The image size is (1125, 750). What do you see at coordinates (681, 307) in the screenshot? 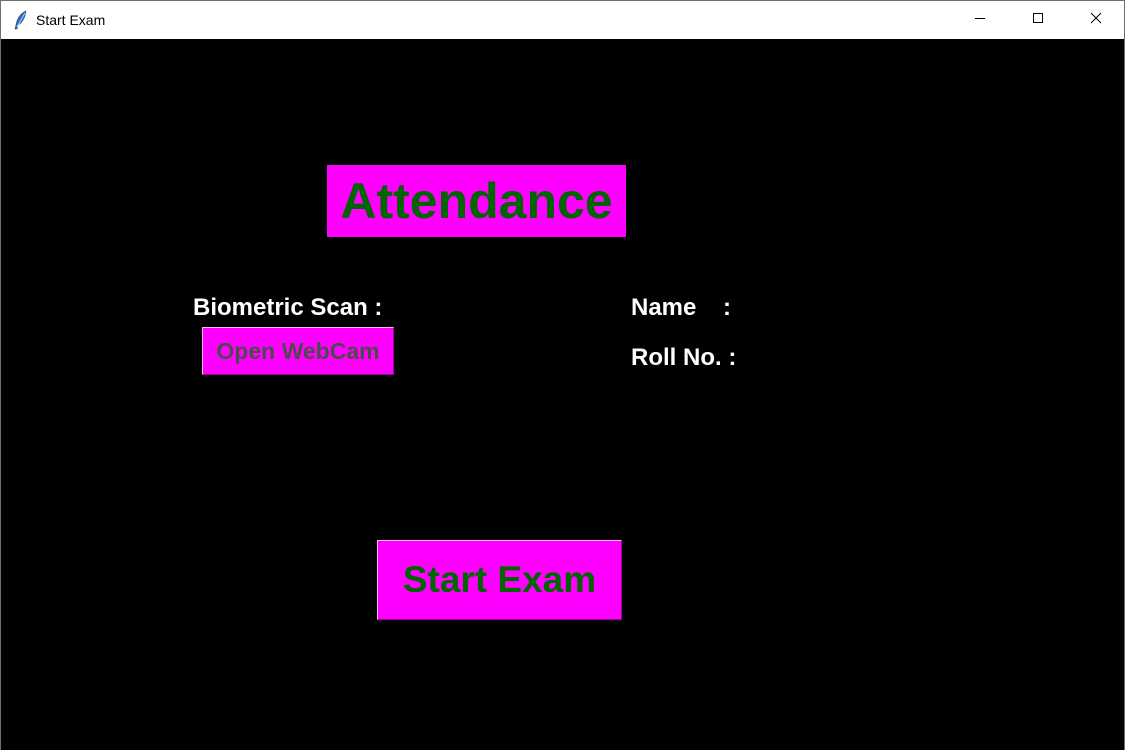
I see `name-label: Name :` at bounding box center [681, 307].